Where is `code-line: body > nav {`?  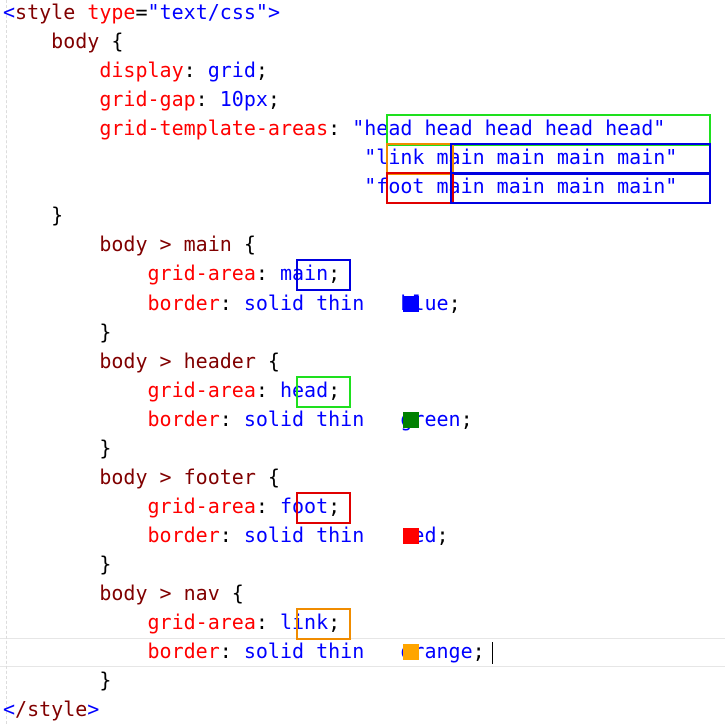 code-line: body > nav { is located at coordinates (123, 593).